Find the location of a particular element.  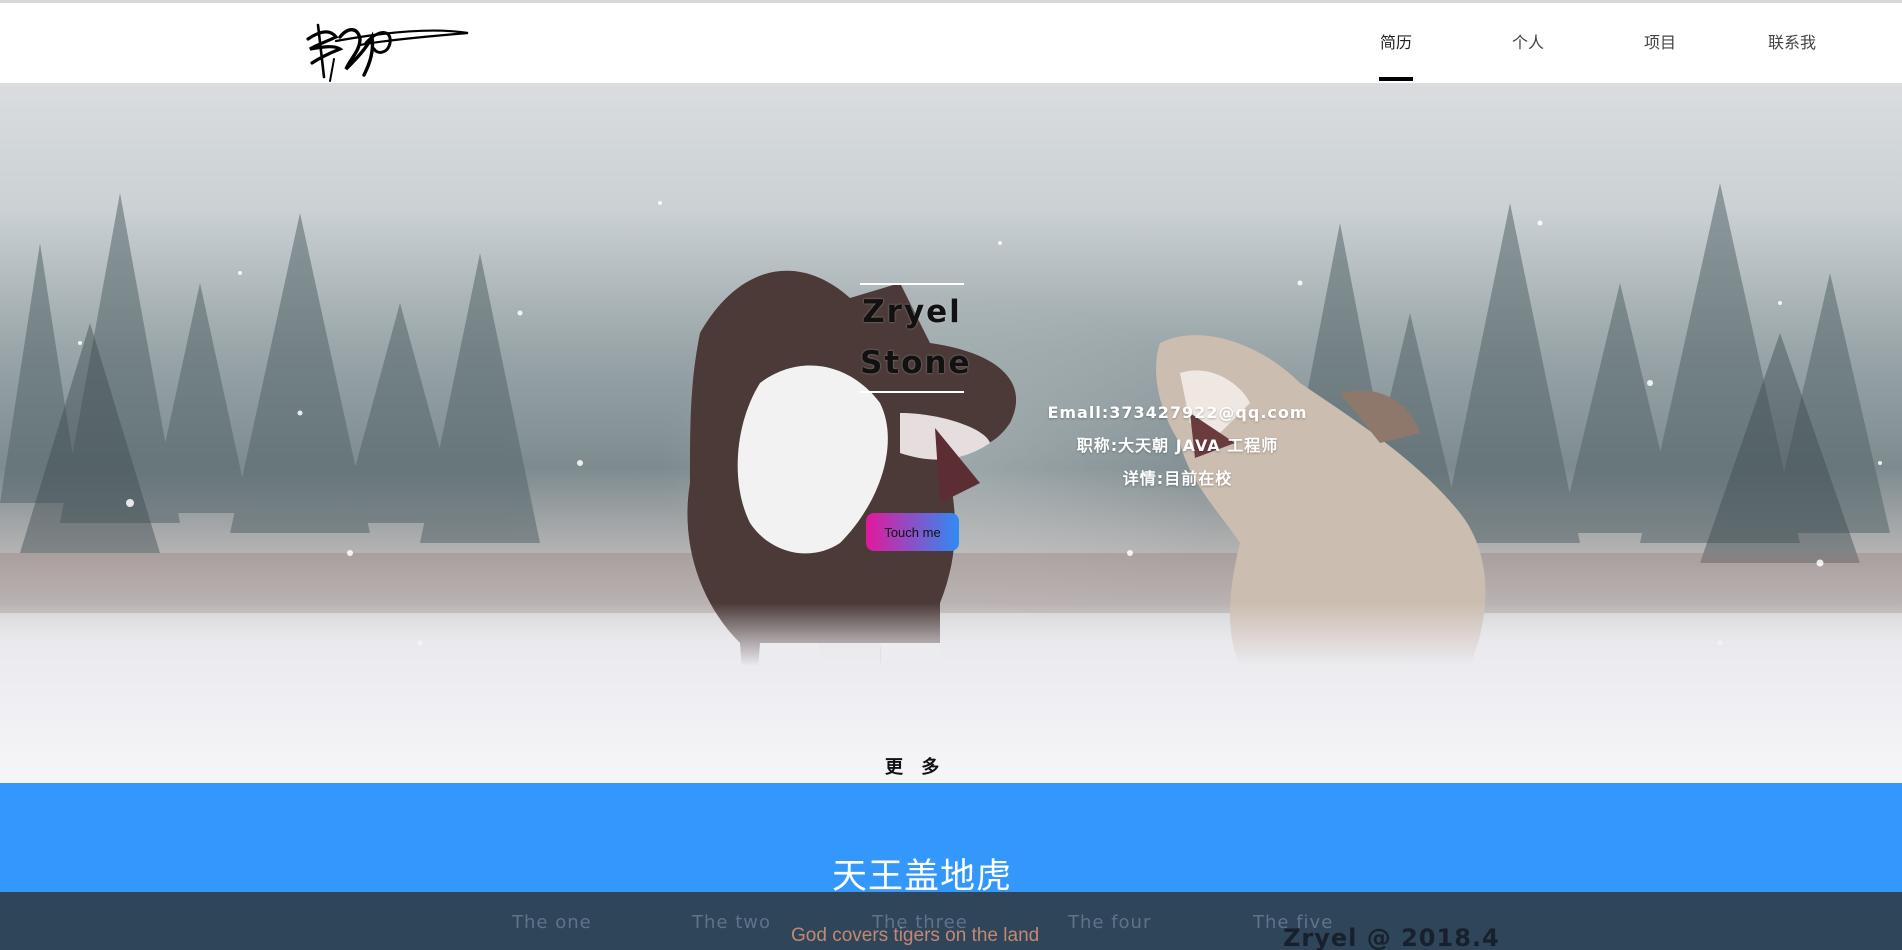

name-line-last: Stone is located at coordinates (916, 363).